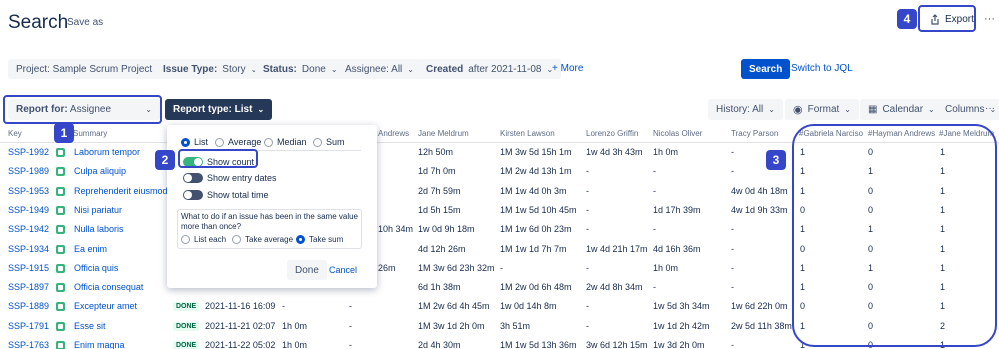 The width and height of the screenshot is (999, 349). Describe the element at coordinates (193, 178) in the screenshot. I see `show-entry-dates-toggle` at that location.